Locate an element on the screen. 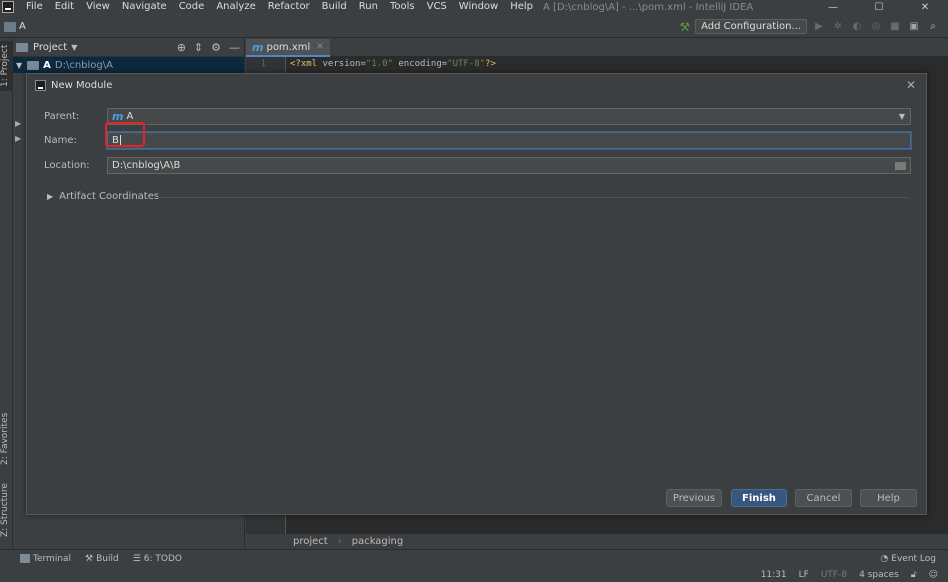 The width and height of the screenshot is (948, 582). breadcrumb-packaging: packaging is located at coordinates (378, 541).